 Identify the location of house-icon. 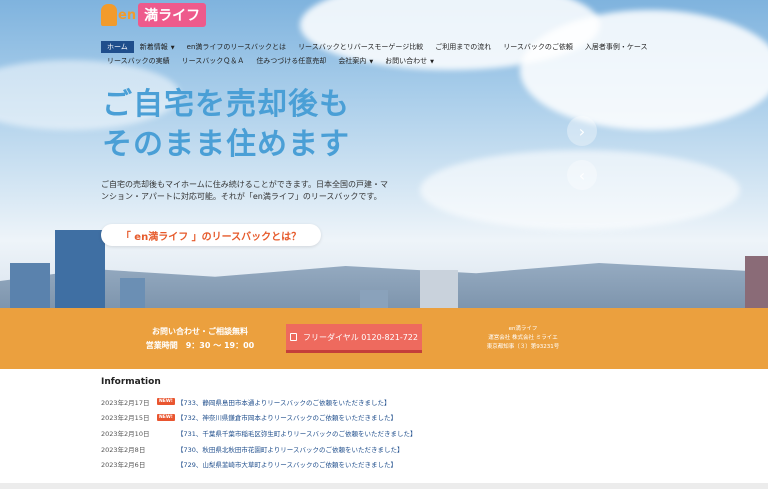
(109, 15).